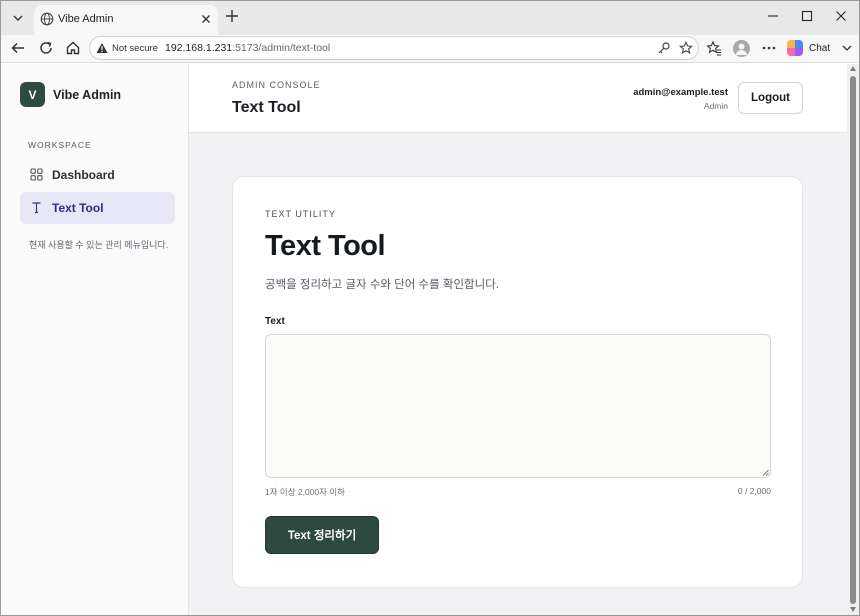 Image resolution: width=860 pixels, height=616 pixels. Describe the element at coordinates (518, 406) in the screenshot. I see `text-input` at that location.